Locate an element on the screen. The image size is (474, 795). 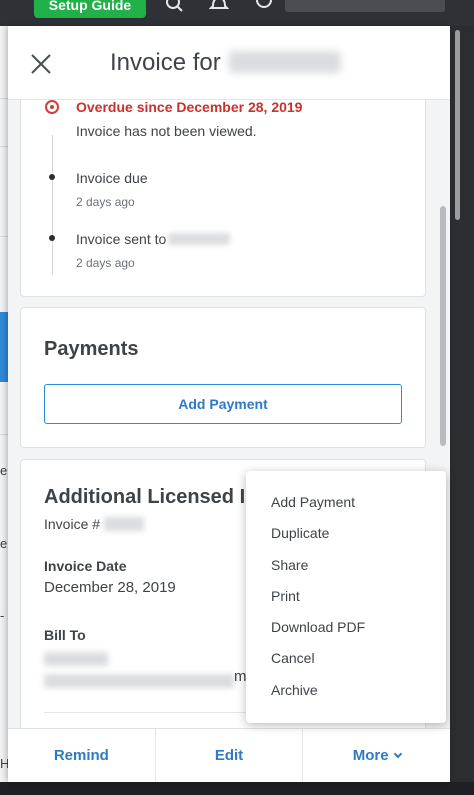
timeline-title: Invoice due is located at coordinates (112, 178).